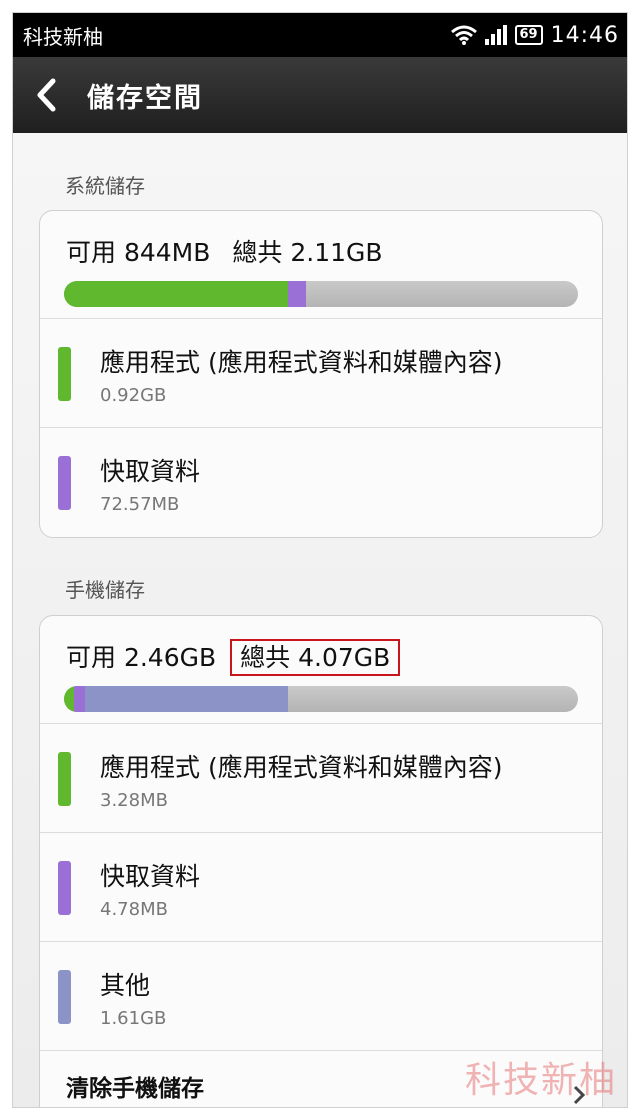 The width and height of the screenshot is (640, 1120). Describe the element at coordinates (301, 767) in the screenshot. I see `phone-item-apps-label: 應用程式 (應用程式資料和媒體內容)` at that location.